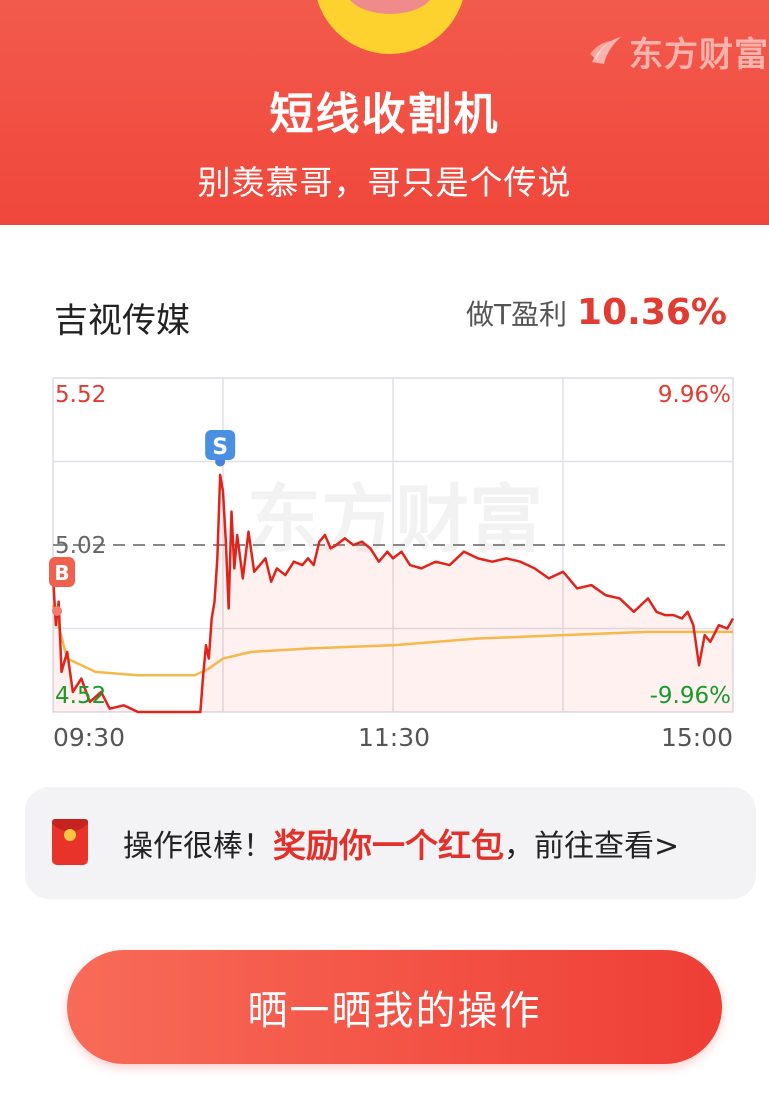 This screenshot has height=1108, width=769. What do you see at coordinates (388, 845) in the screenshot?
I see `reward-highlight: 奖励你一个红包` at bounding box center [388, 845].